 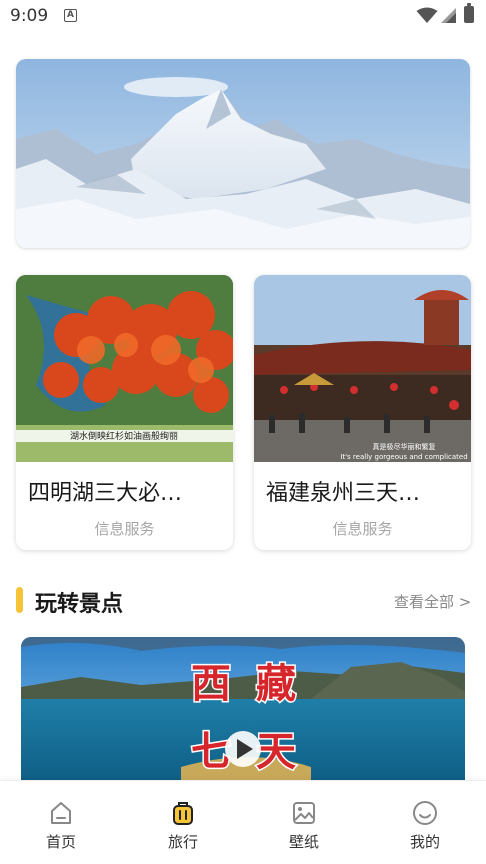 What do you see at coordinates (70, 15) in the screenshot?
I see `notification-icon: A` at bounding box center [70, 15].